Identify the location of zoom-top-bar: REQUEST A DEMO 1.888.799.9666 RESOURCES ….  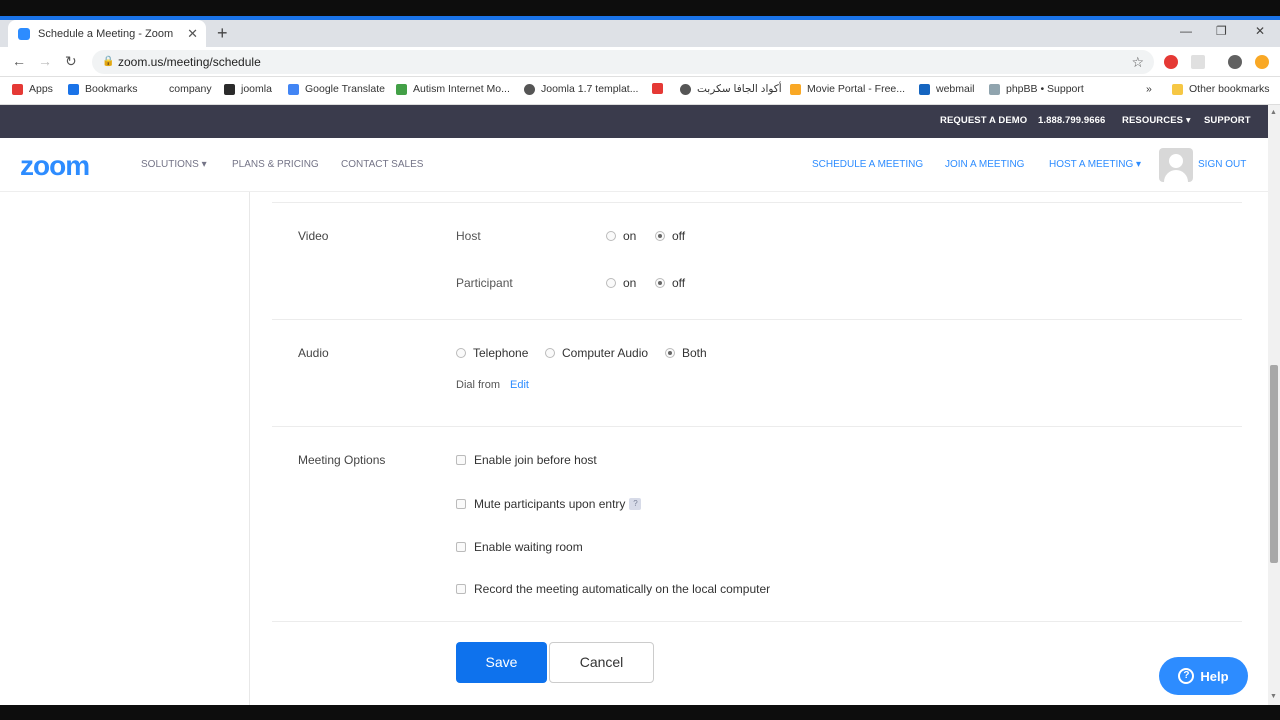
(634, 121).